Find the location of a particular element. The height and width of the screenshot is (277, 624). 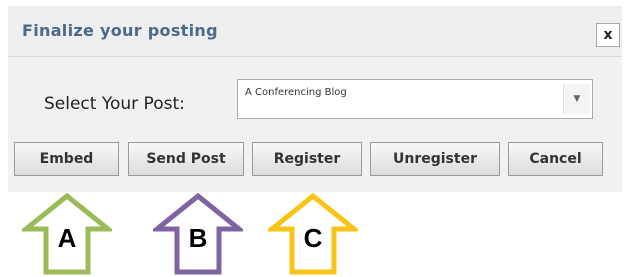

close-button: x is located at coordinates (608, 35).